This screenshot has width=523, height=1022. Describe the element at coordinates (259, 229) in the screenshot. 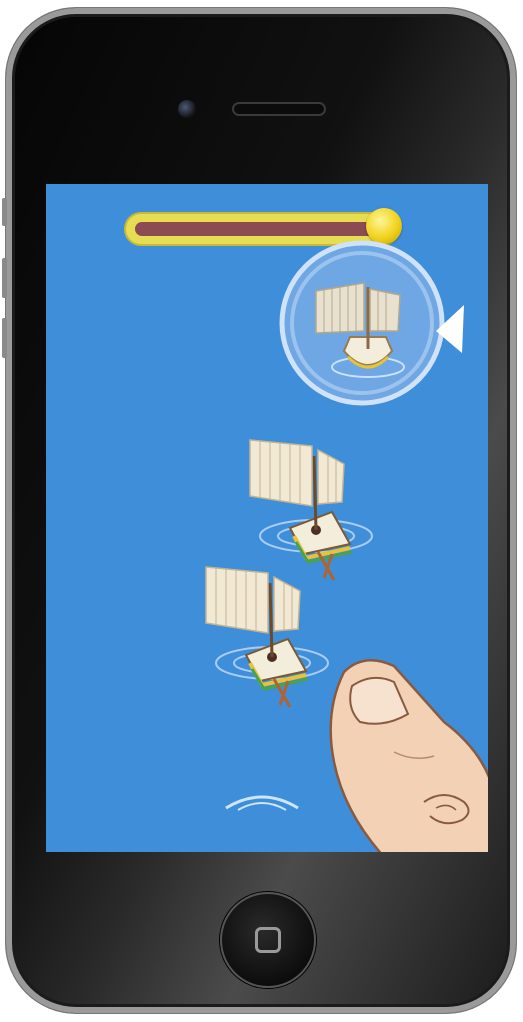

I see `level-progress-fill` at that location.